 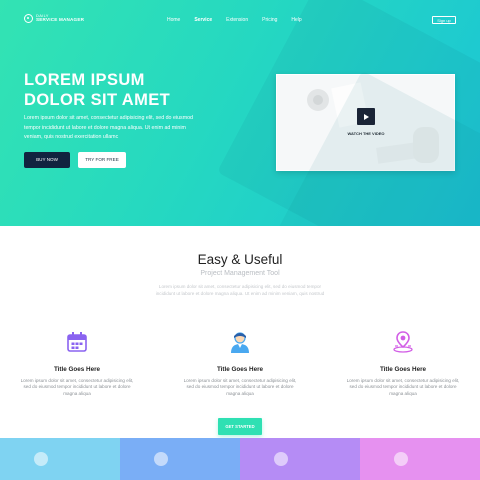 I want to click on get-started-button: GET STARTED, so click(x=240, y=426).